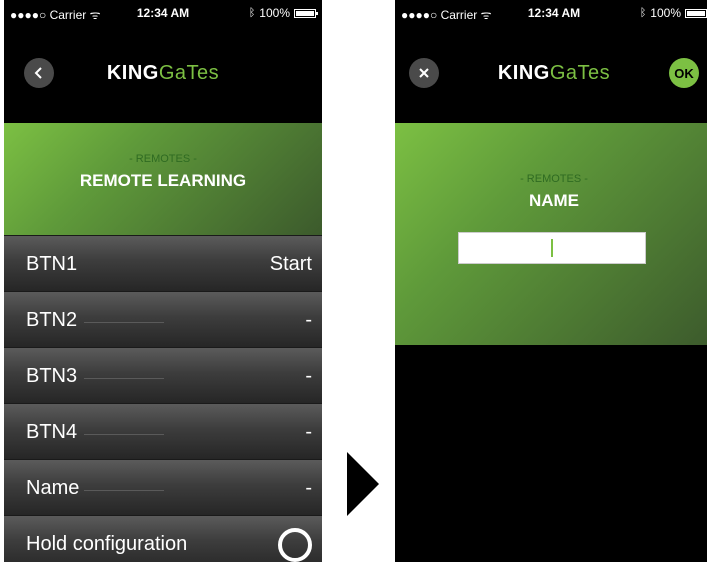 The image size is (707, 562). Describe the element at coordinates (52, 264) in the screenshot. I see `row-label: BTN1` at that location.